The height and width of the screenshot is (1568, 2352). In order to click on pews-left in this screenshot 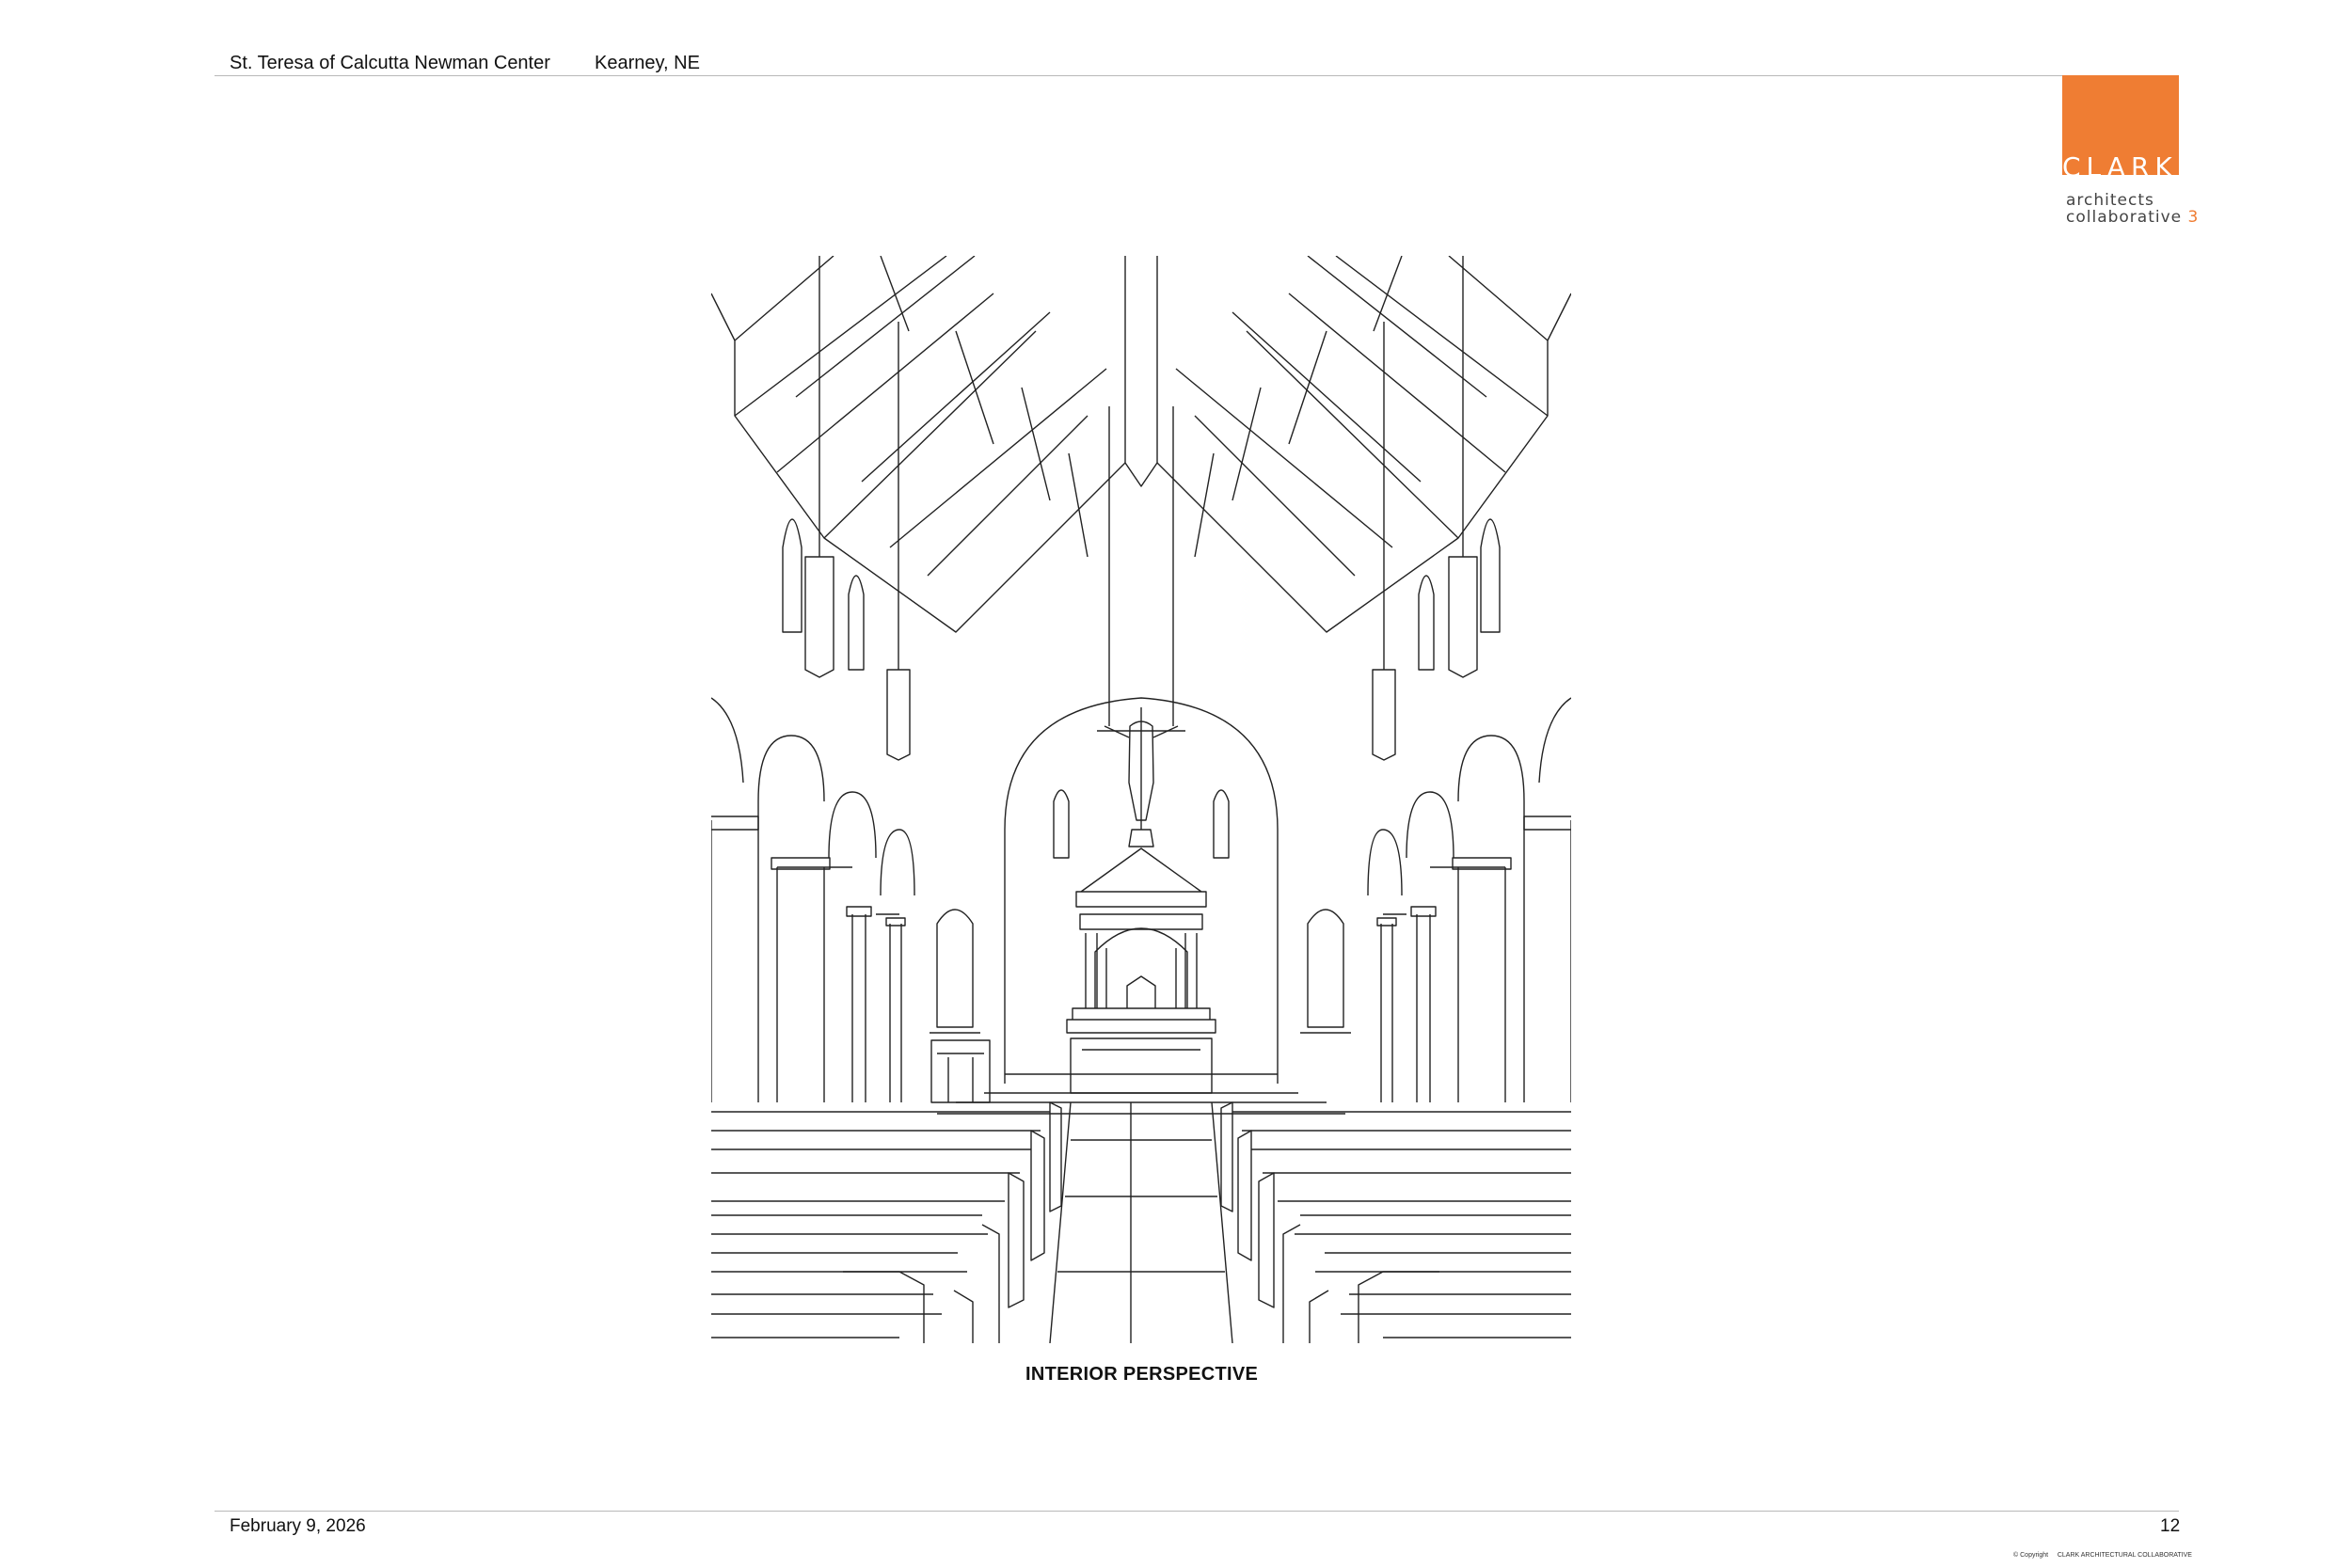, I will do `click(886, 1222)`.